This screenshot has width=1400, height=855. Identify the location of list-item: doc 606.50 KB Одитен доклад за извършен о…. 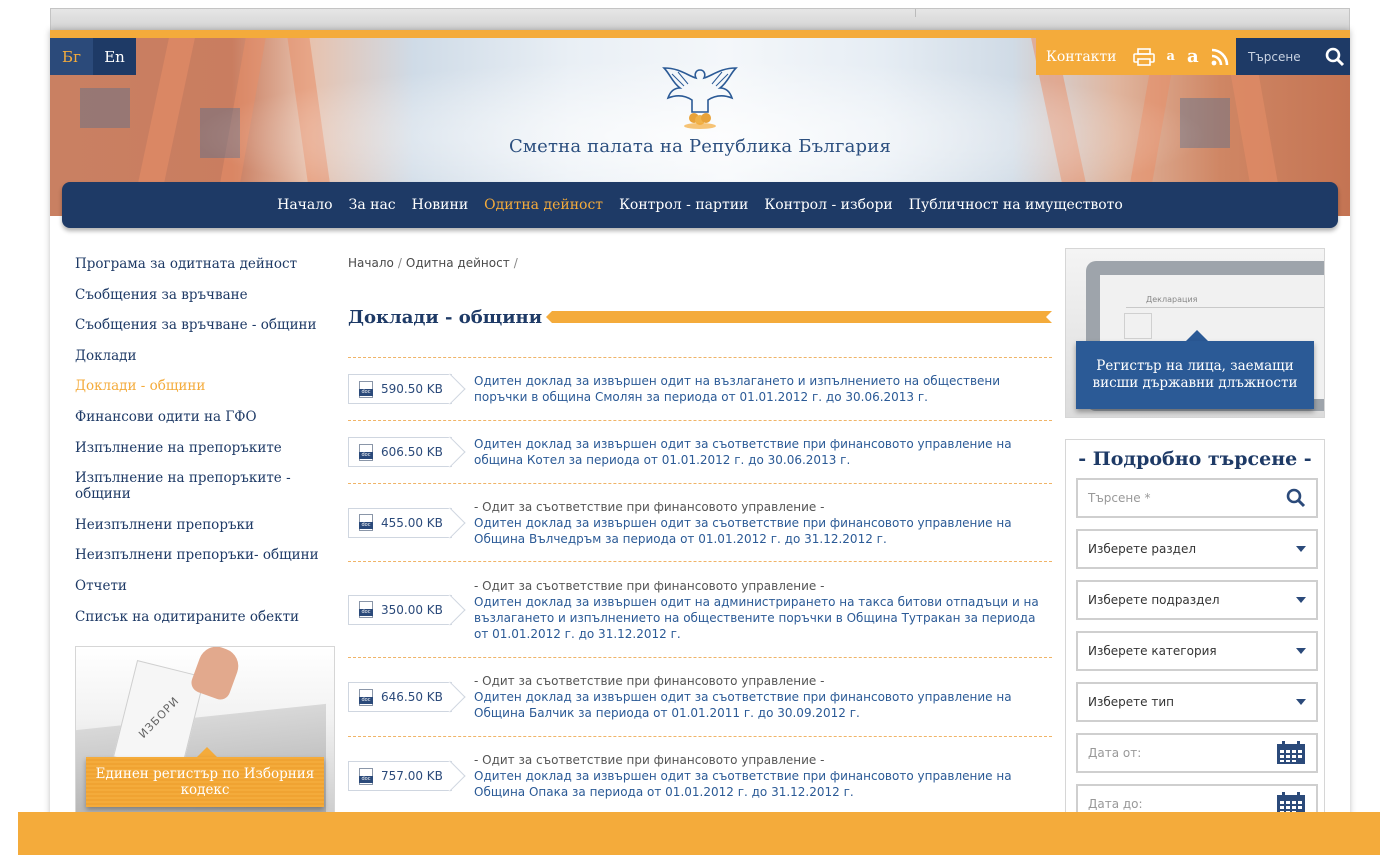
(700, 452).